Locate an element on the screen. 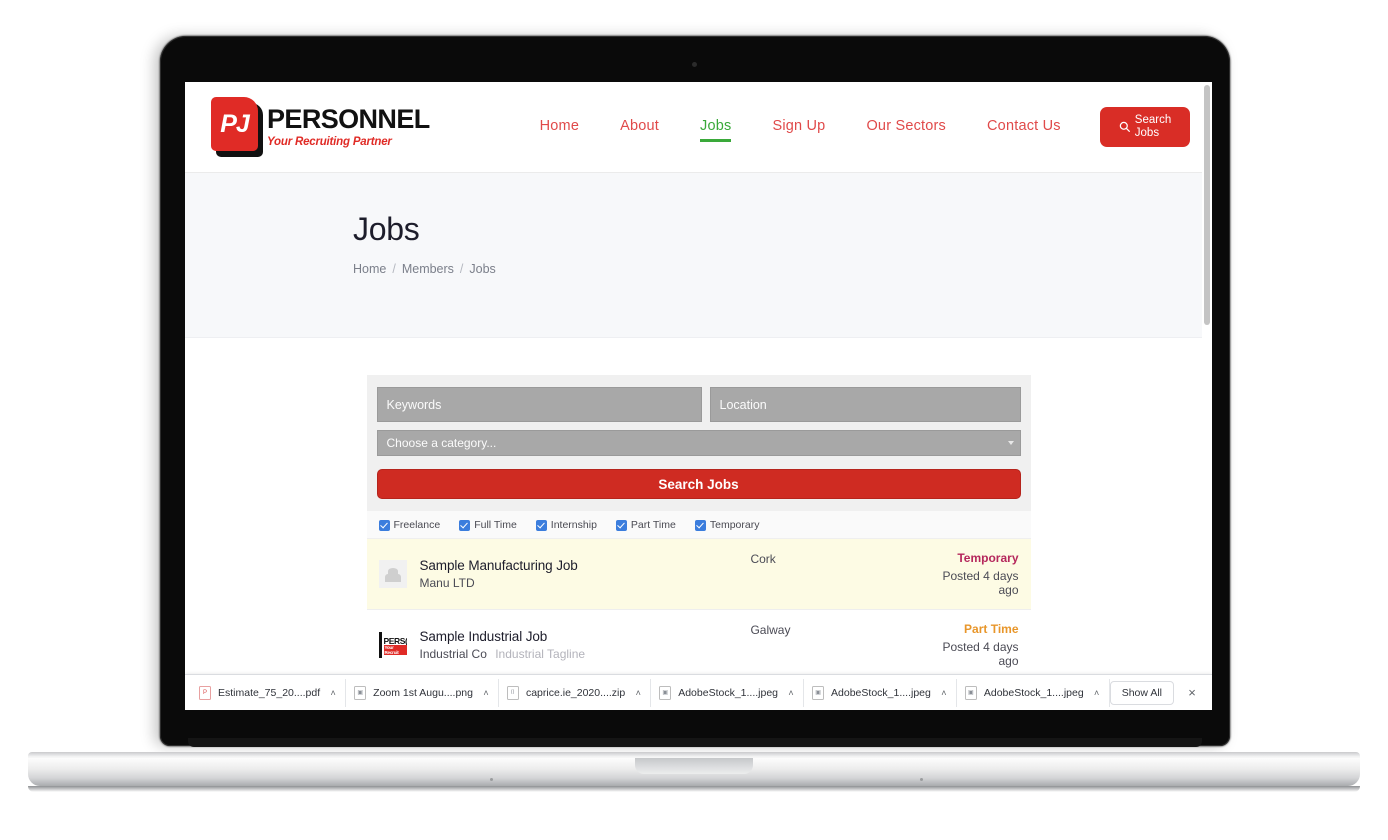 The width and height of the screenshot is (1388, 840). keywords-placeholder: Keywords is located at coordinates (414, 404).